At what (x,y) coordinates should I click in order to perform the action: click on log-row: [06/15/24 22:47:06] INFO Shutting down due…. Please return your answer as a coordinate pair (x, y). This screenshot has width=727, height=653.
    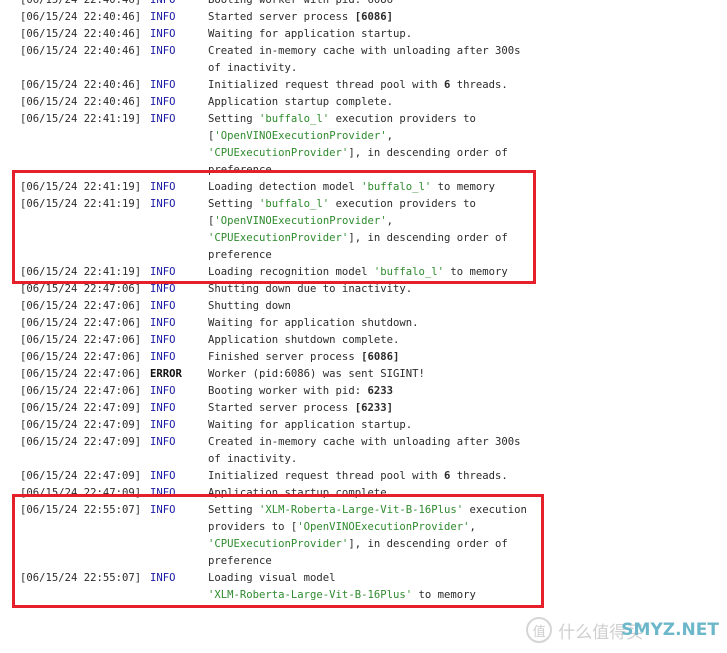
    Looking at the image, I should click on (285, 289).